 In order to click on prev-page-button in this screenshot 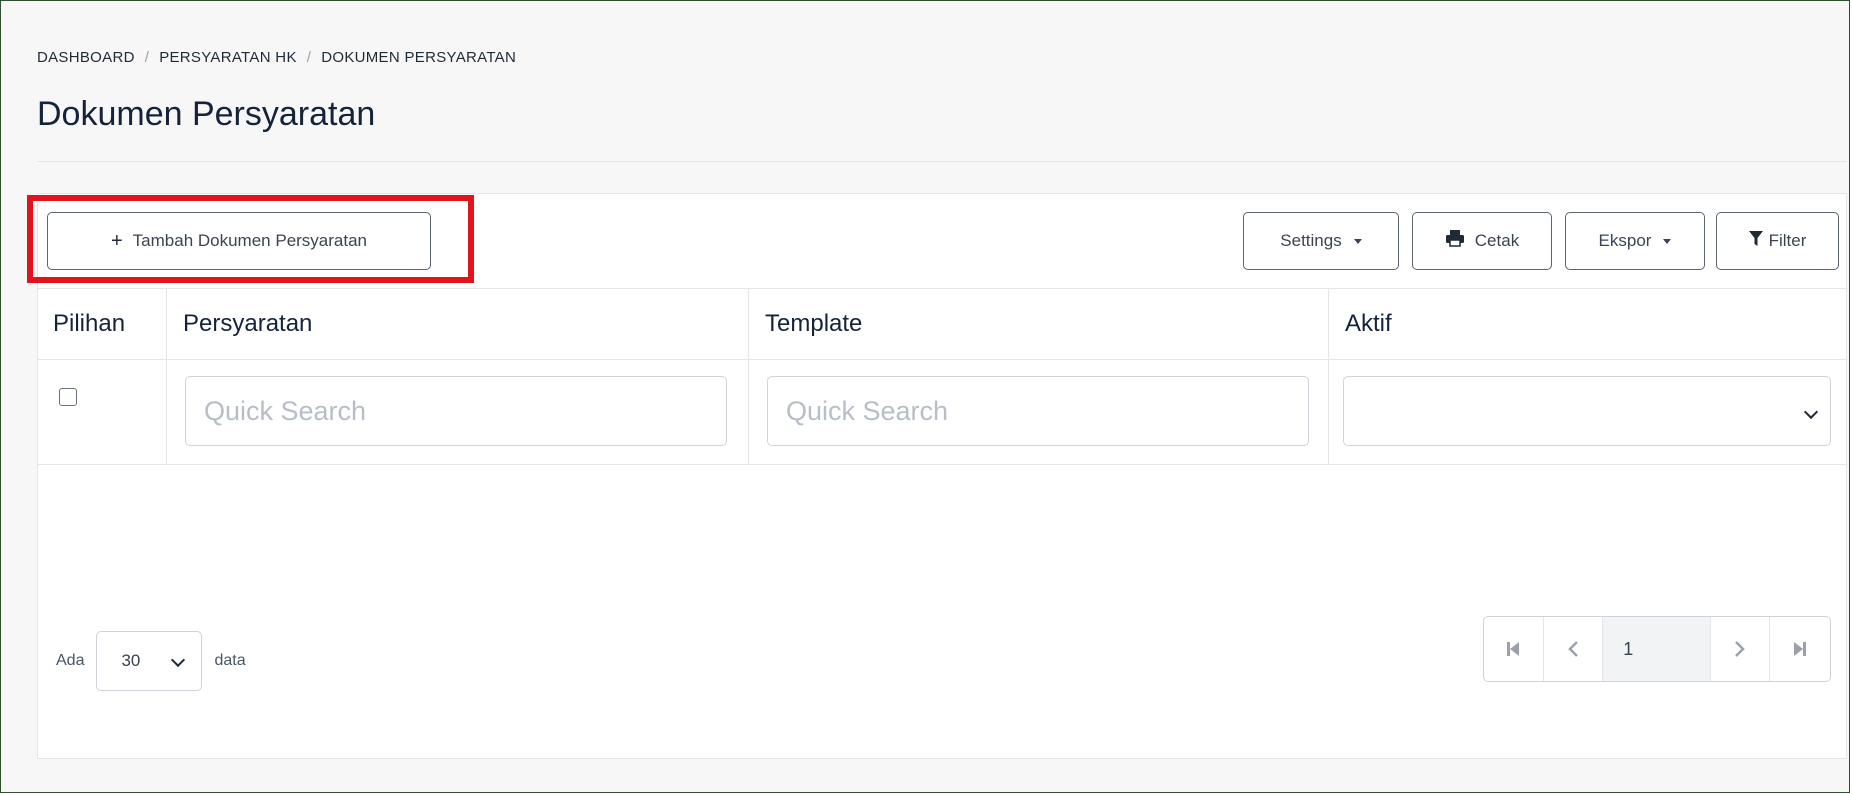, I will do `click(1574, 649)`.